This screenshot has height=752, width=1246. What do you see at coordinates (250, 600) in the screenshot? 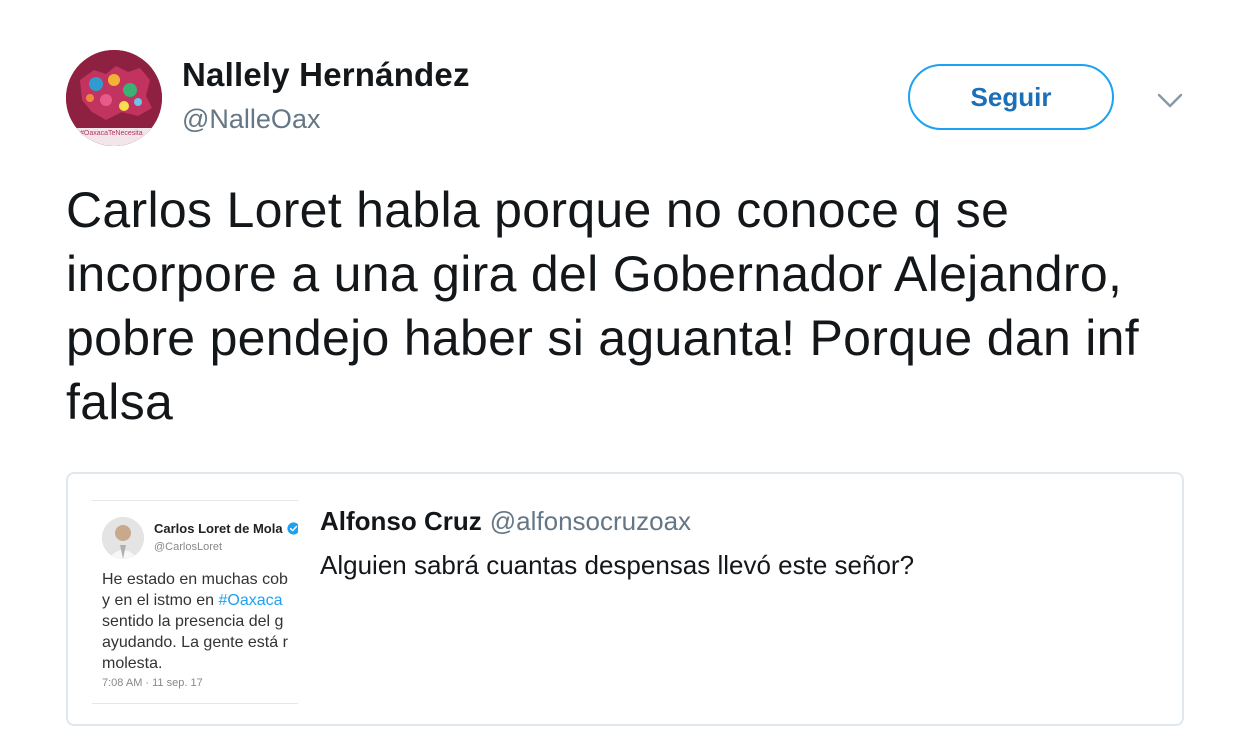
I see `media-hashtag: #Oaxaca` at bounding box center [250, 600].